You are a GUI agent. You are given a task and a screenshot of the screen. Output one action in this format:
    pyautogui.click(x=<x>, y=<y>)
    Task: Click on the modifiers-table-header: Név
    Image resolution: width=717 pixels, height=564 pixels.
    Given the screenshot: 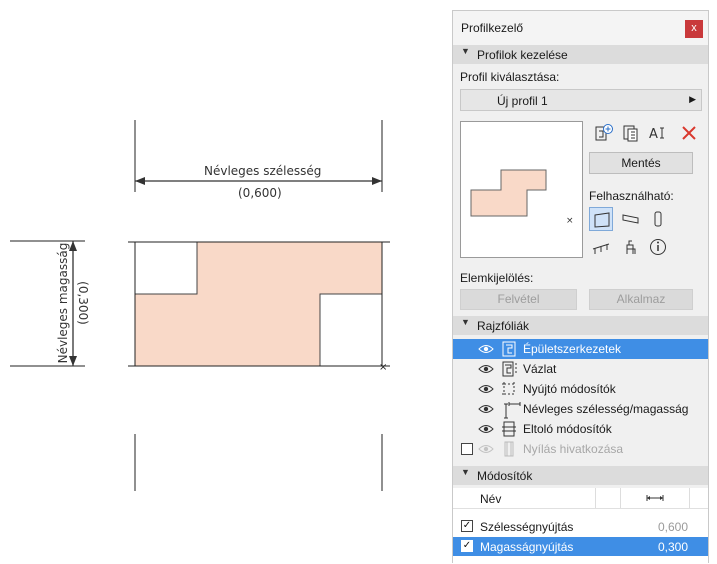 What is the action you would take?
    pyautogui.click(x=580, y=498)
    